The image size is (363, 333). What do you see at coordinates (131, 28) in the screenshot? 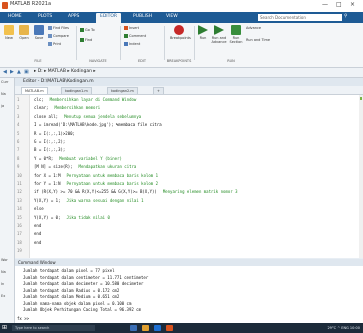
I see `insert-button: Insert` at bounding box center [131, 28].